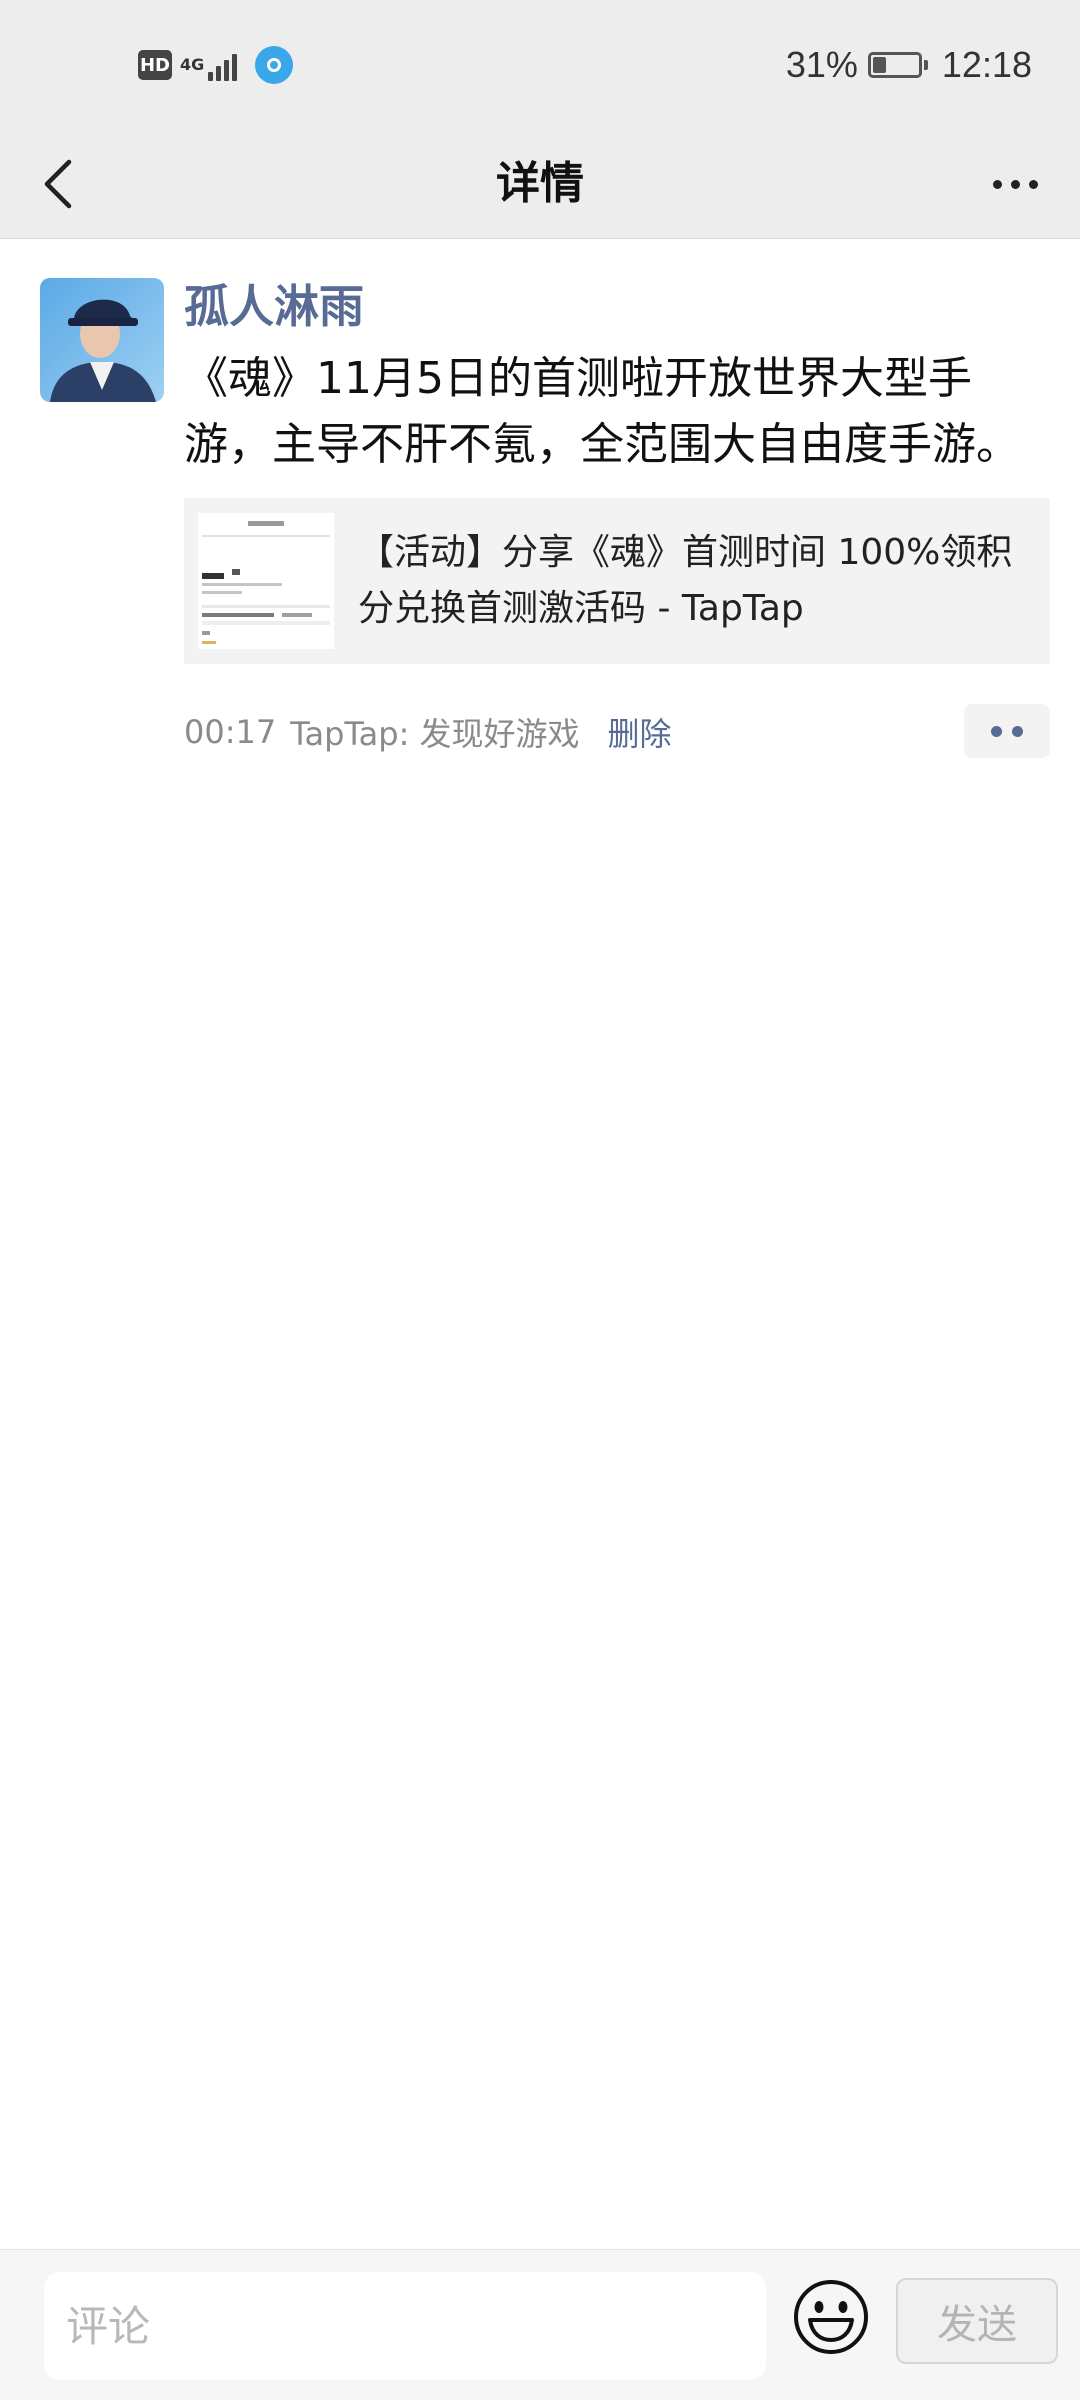  What do you see at coordinates (1015, 184) in the screenshot?
I see `more-button` at bounding box center [1015, 184].